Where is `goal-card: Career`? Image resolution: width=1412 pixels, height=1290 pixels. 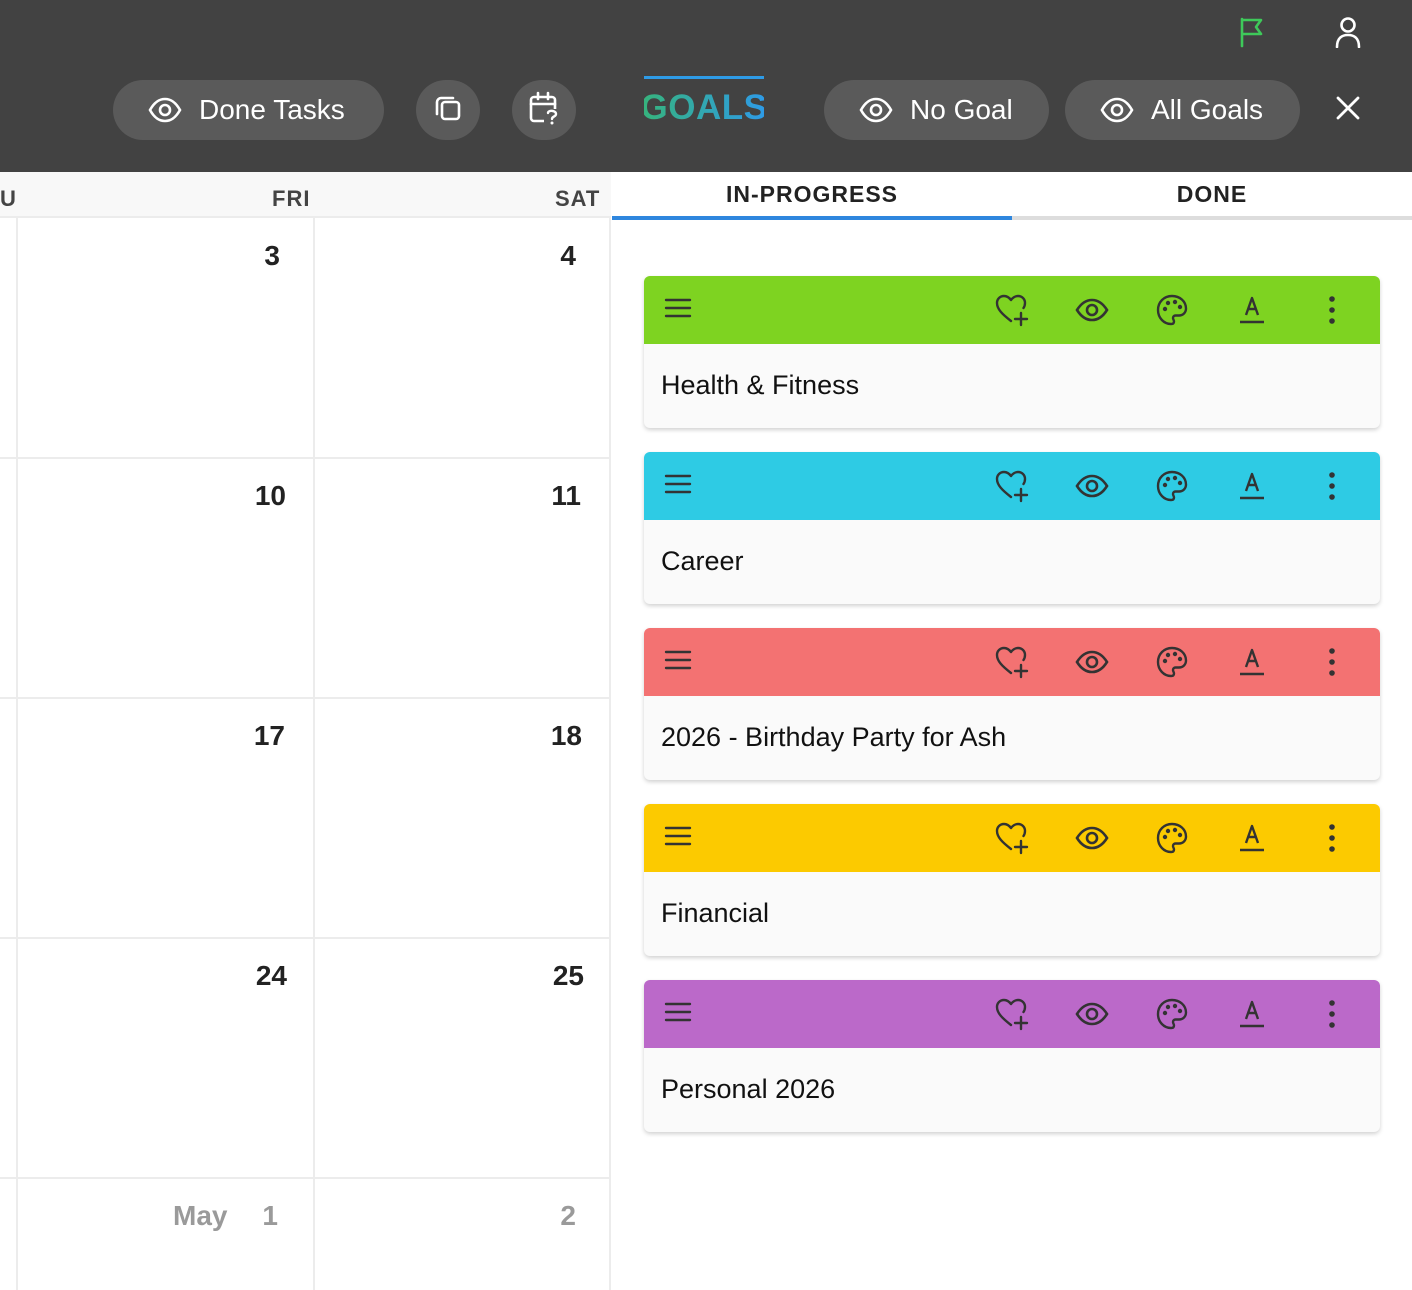
goal-card: Career is located at coordinates (1012, 528).